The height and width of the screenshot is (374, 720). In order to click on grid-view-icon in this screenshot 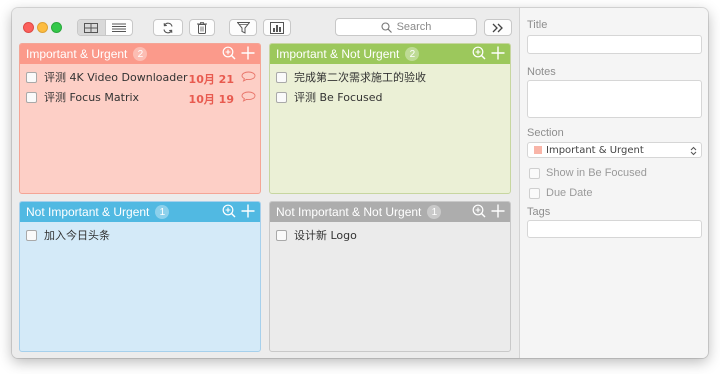, I will do `click(91, 27)`.